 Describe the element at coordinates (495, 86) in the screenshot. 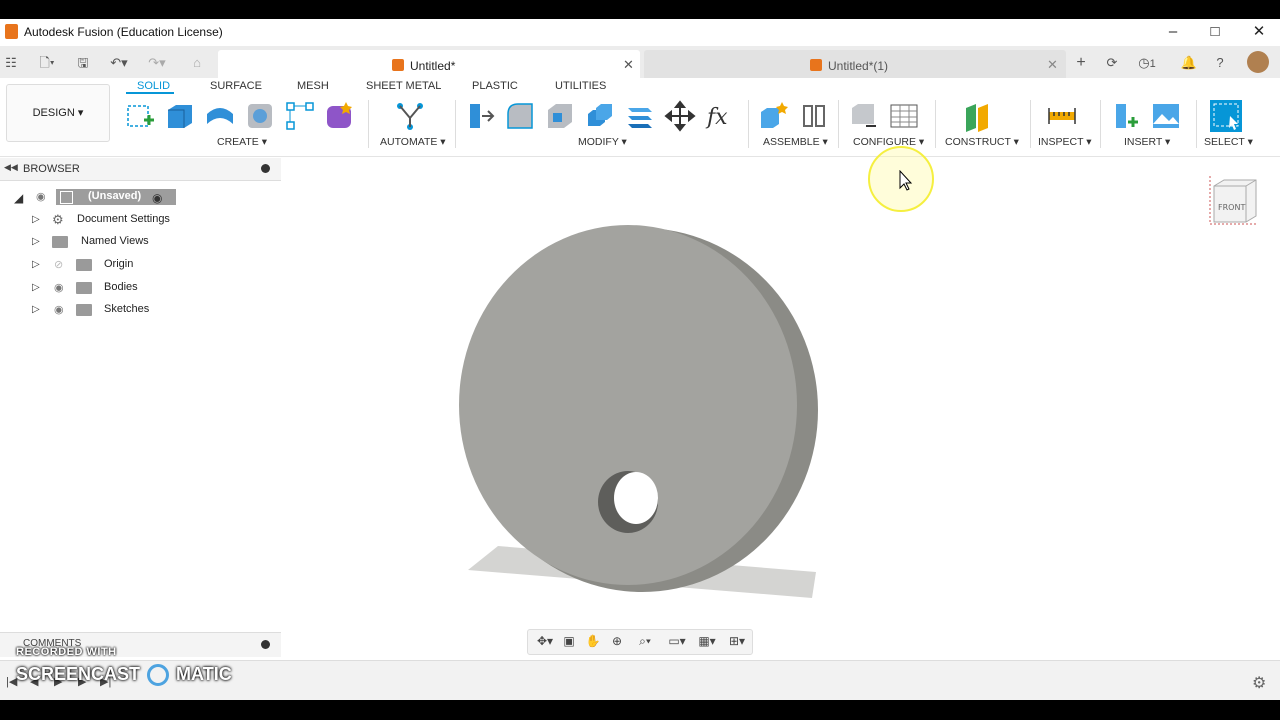

I see `tab-plastic: PLASTIC` at that location.